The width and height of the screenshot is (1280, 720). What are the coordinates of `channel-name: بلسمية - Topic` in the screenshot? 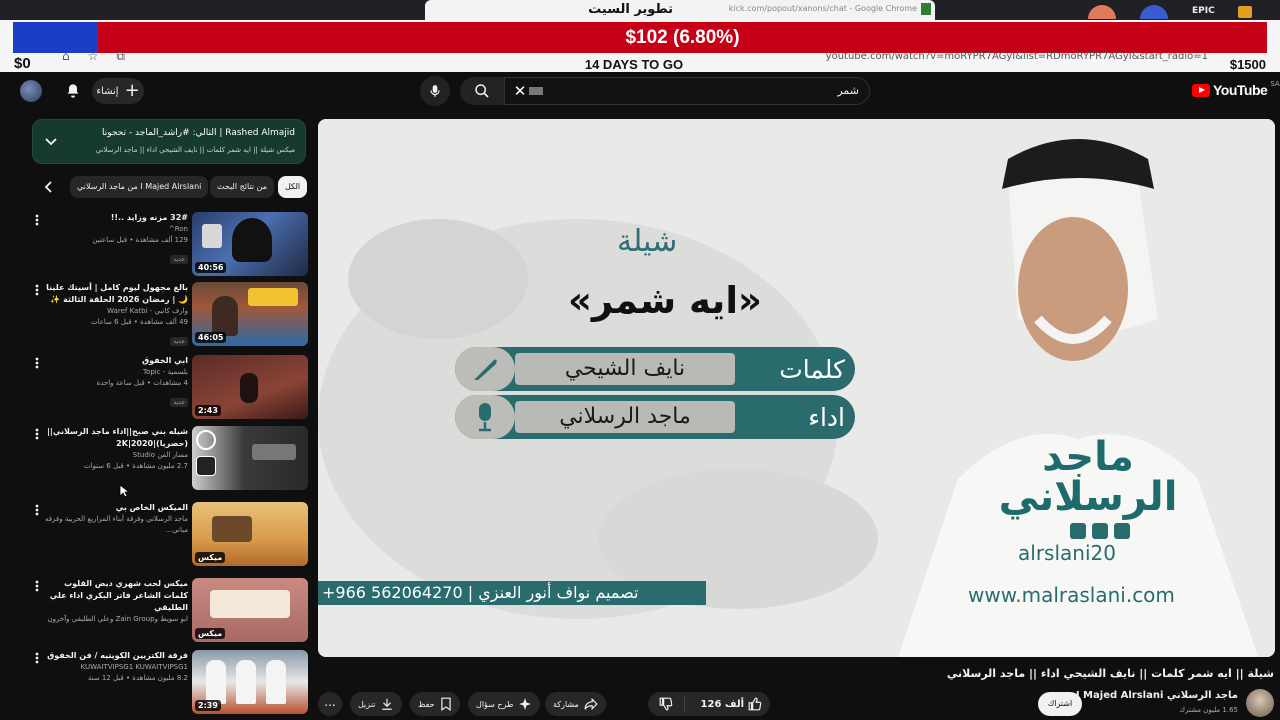 It's located at (165, 372).